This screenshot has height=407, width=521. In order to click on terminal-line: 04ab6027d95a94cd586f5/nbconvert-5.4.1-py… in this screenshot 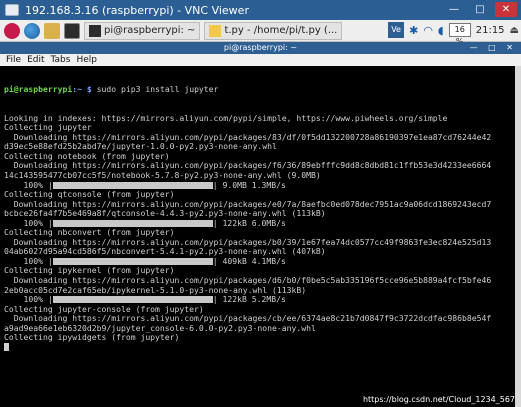, I will do `click(165, 252)`.